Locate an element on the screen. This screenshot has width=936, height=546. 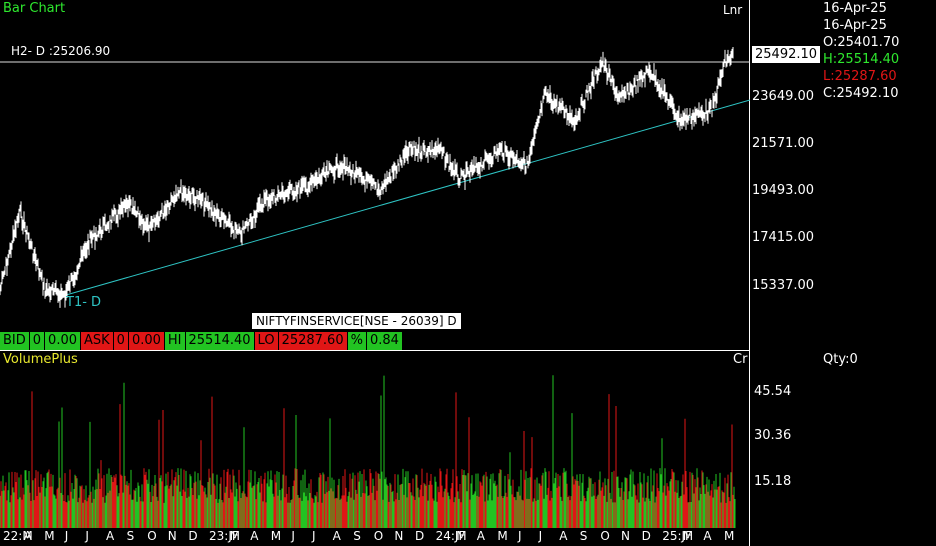
ohlc-high: H:25514.40 is located at coordinates (861, 59).